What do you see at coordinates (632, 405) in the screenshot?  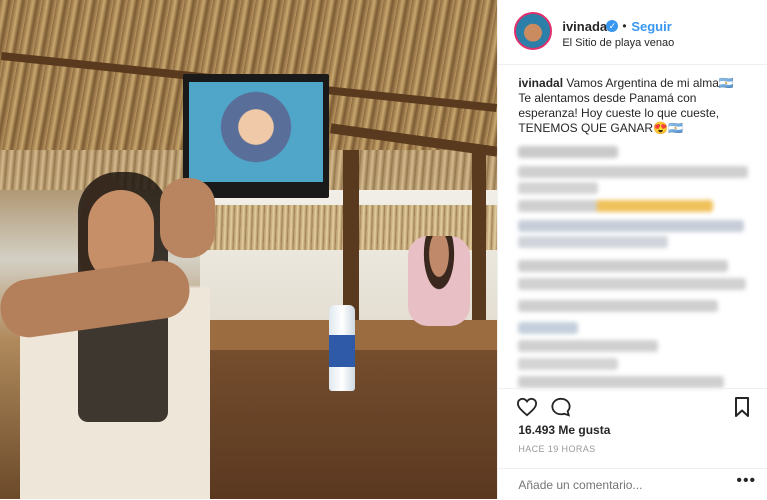 I see `action-bar` at bounding box center [632, 405].